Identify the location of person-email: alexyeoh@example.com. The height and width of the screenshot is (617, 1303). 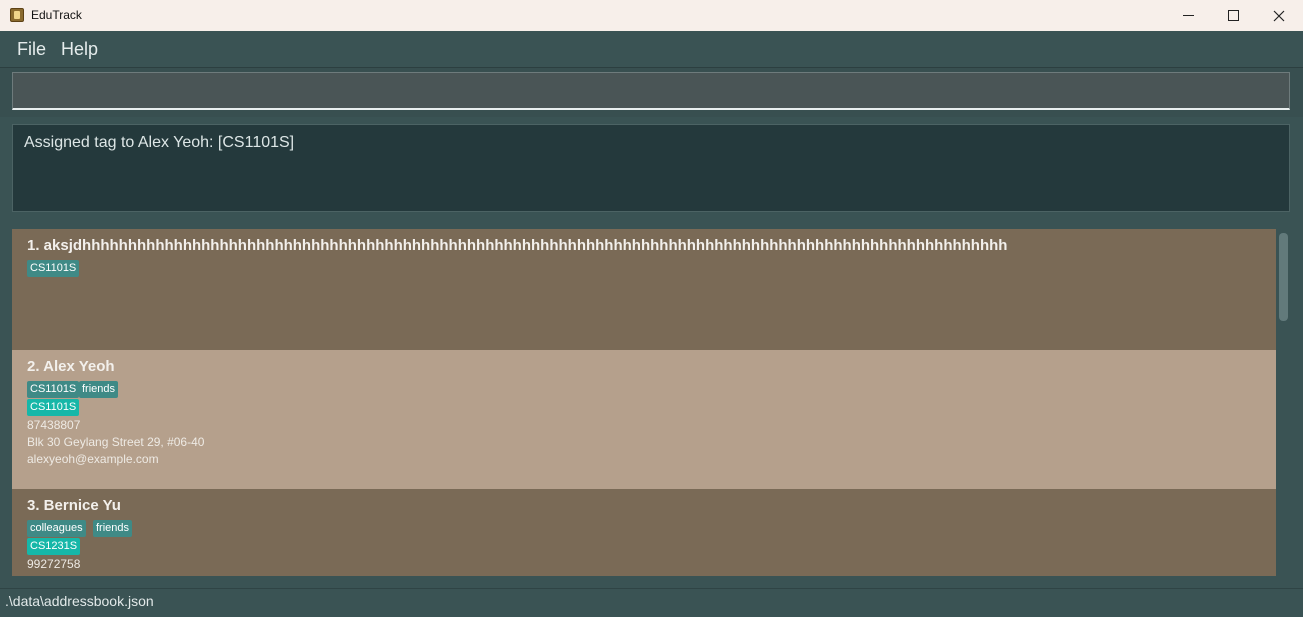
(93, 459).